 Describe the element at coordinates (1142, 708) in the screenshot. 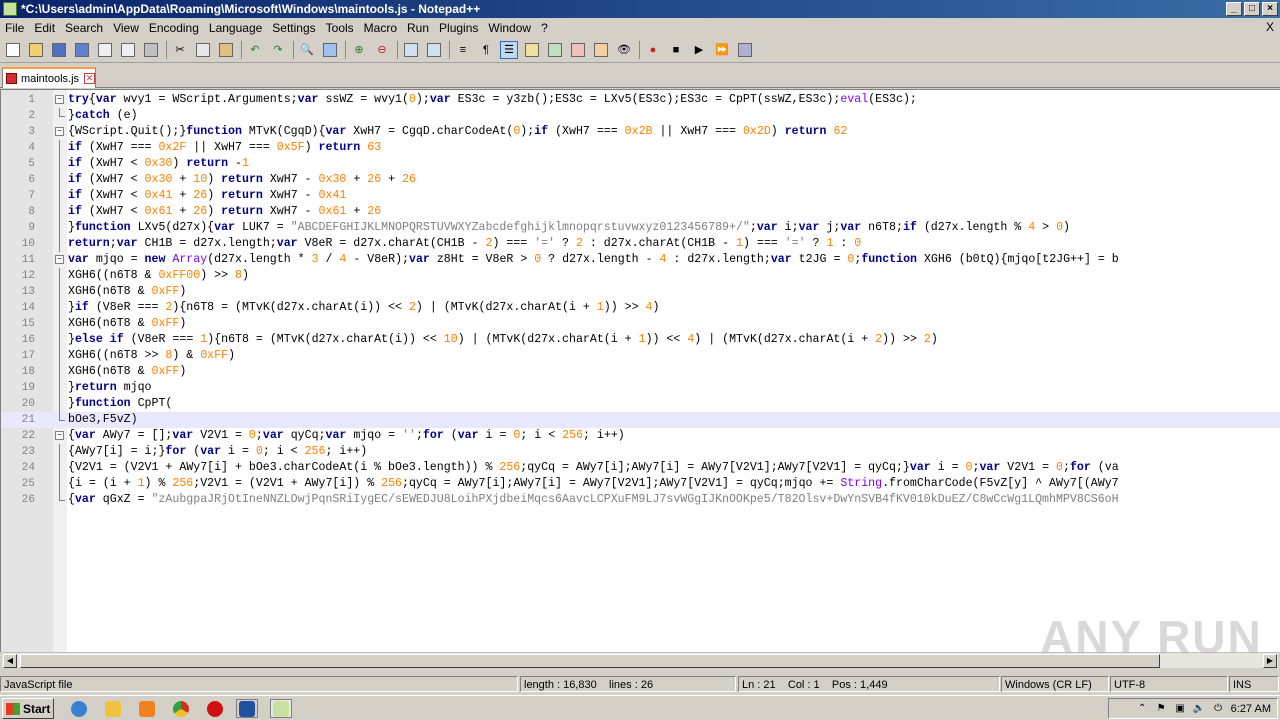

I see `chevron-up-icon: ⌃` at that location.